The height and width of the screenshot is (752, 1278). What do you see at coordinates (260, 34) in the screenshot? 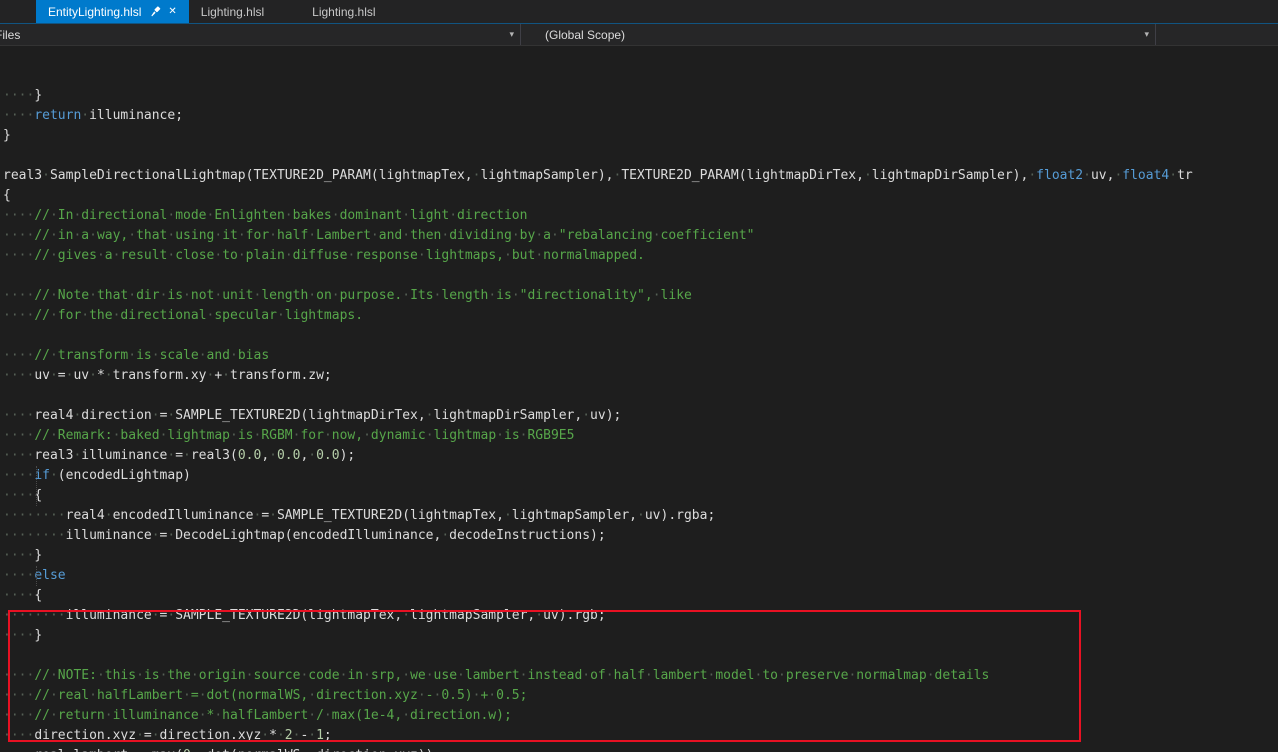
I see `project-dropdown: Files ▾` at bounding box center [260, 34].